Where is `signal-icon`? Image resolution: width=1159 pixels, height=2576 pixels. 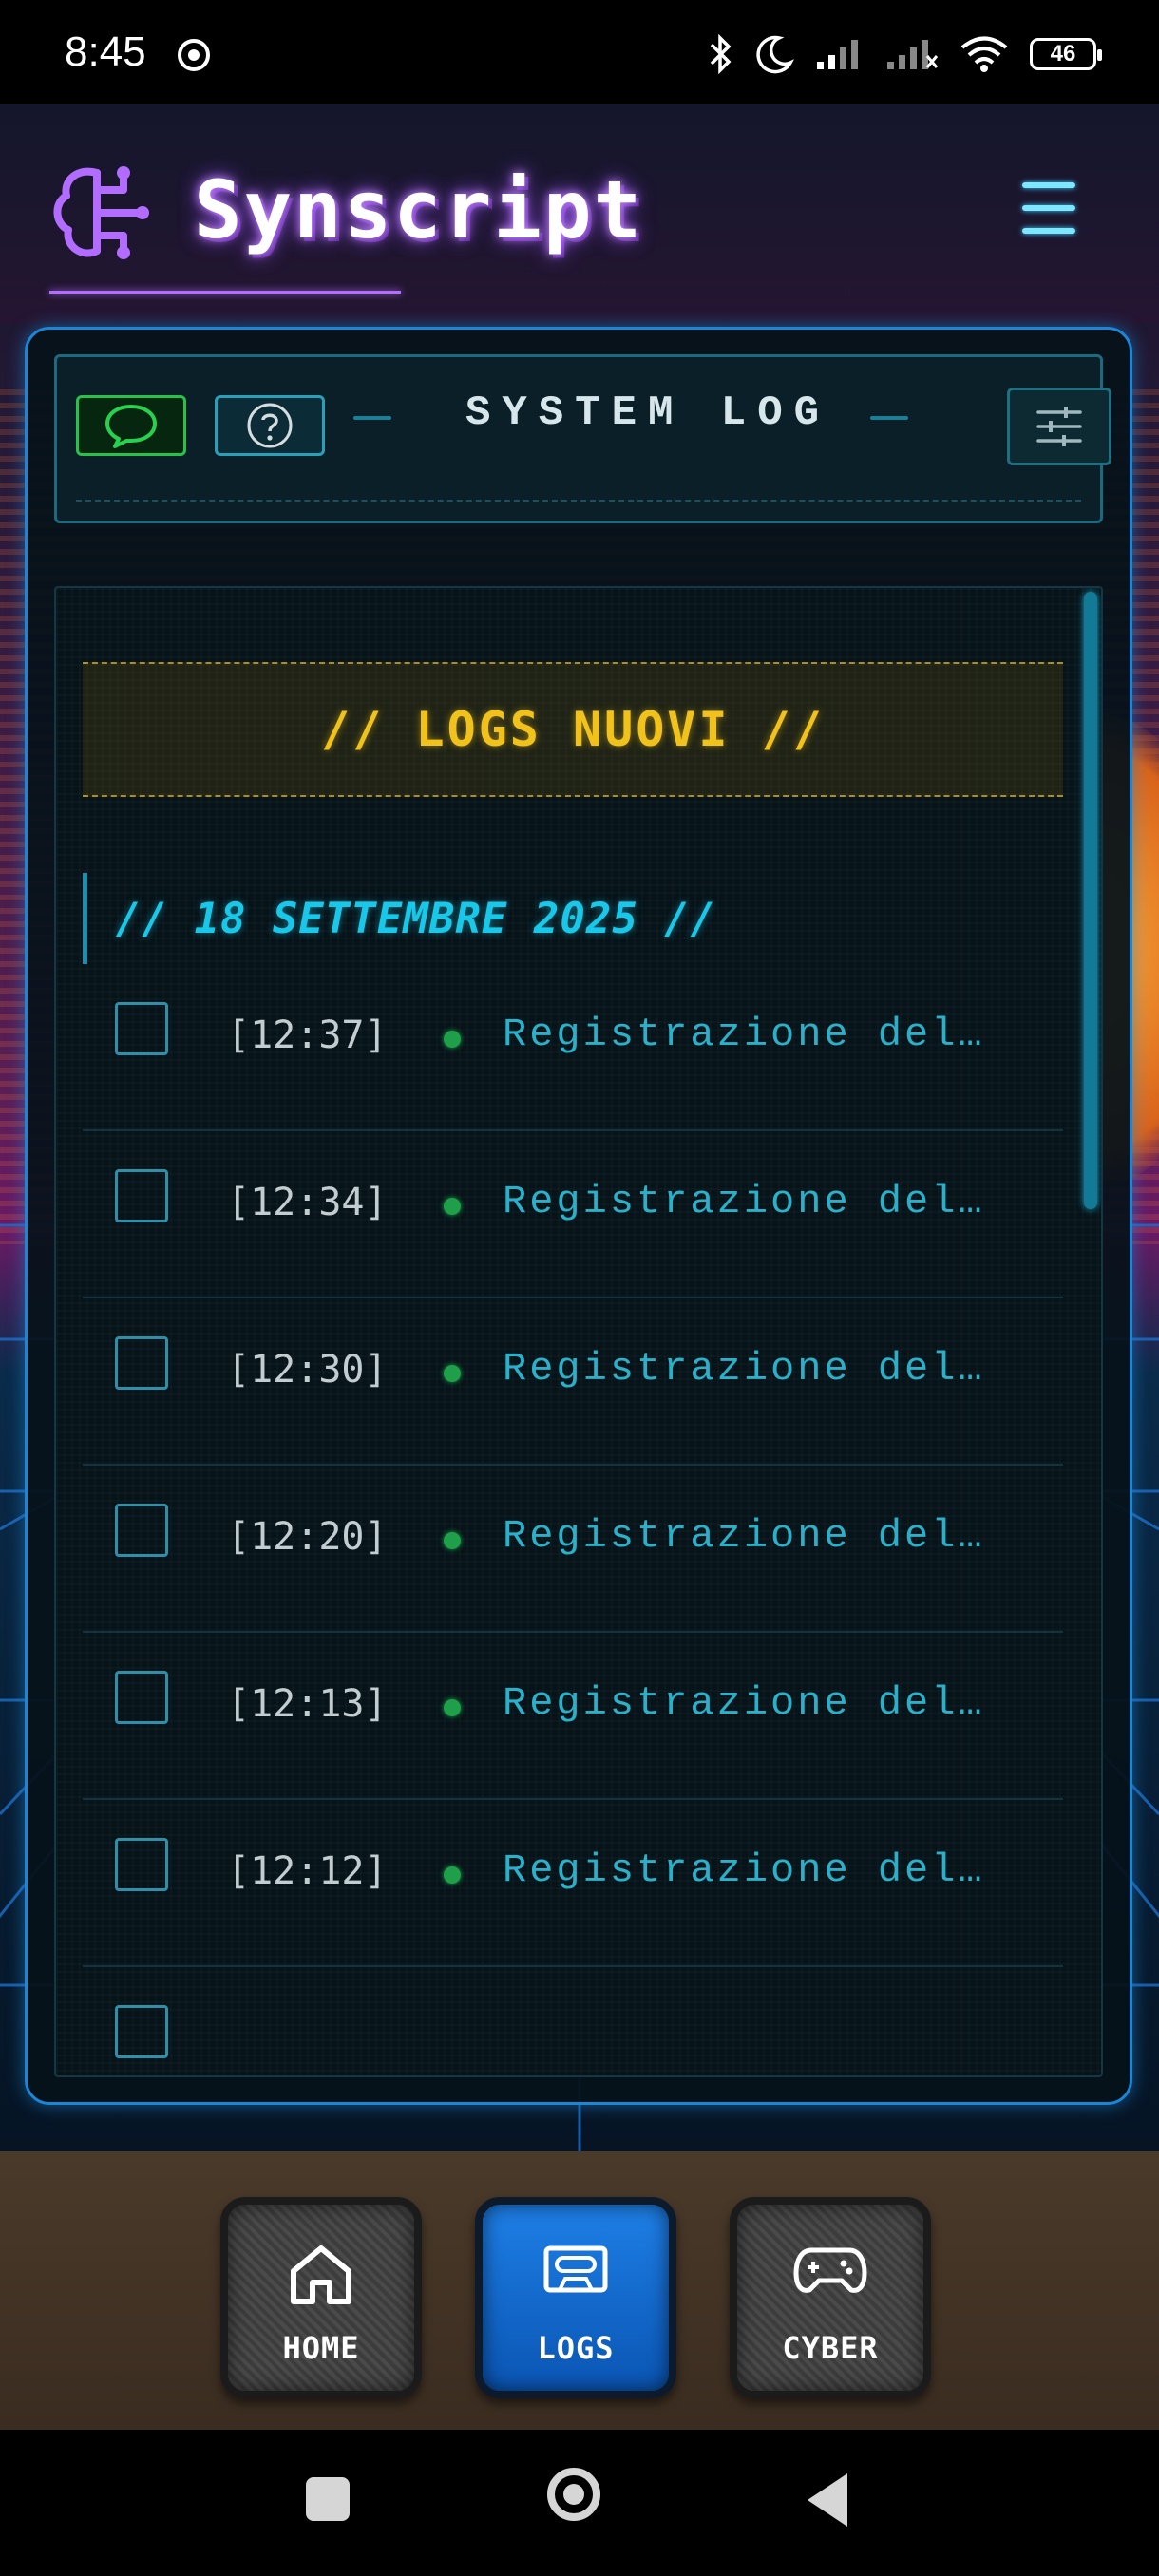
signal-icon is located at coordinates (837, 54).